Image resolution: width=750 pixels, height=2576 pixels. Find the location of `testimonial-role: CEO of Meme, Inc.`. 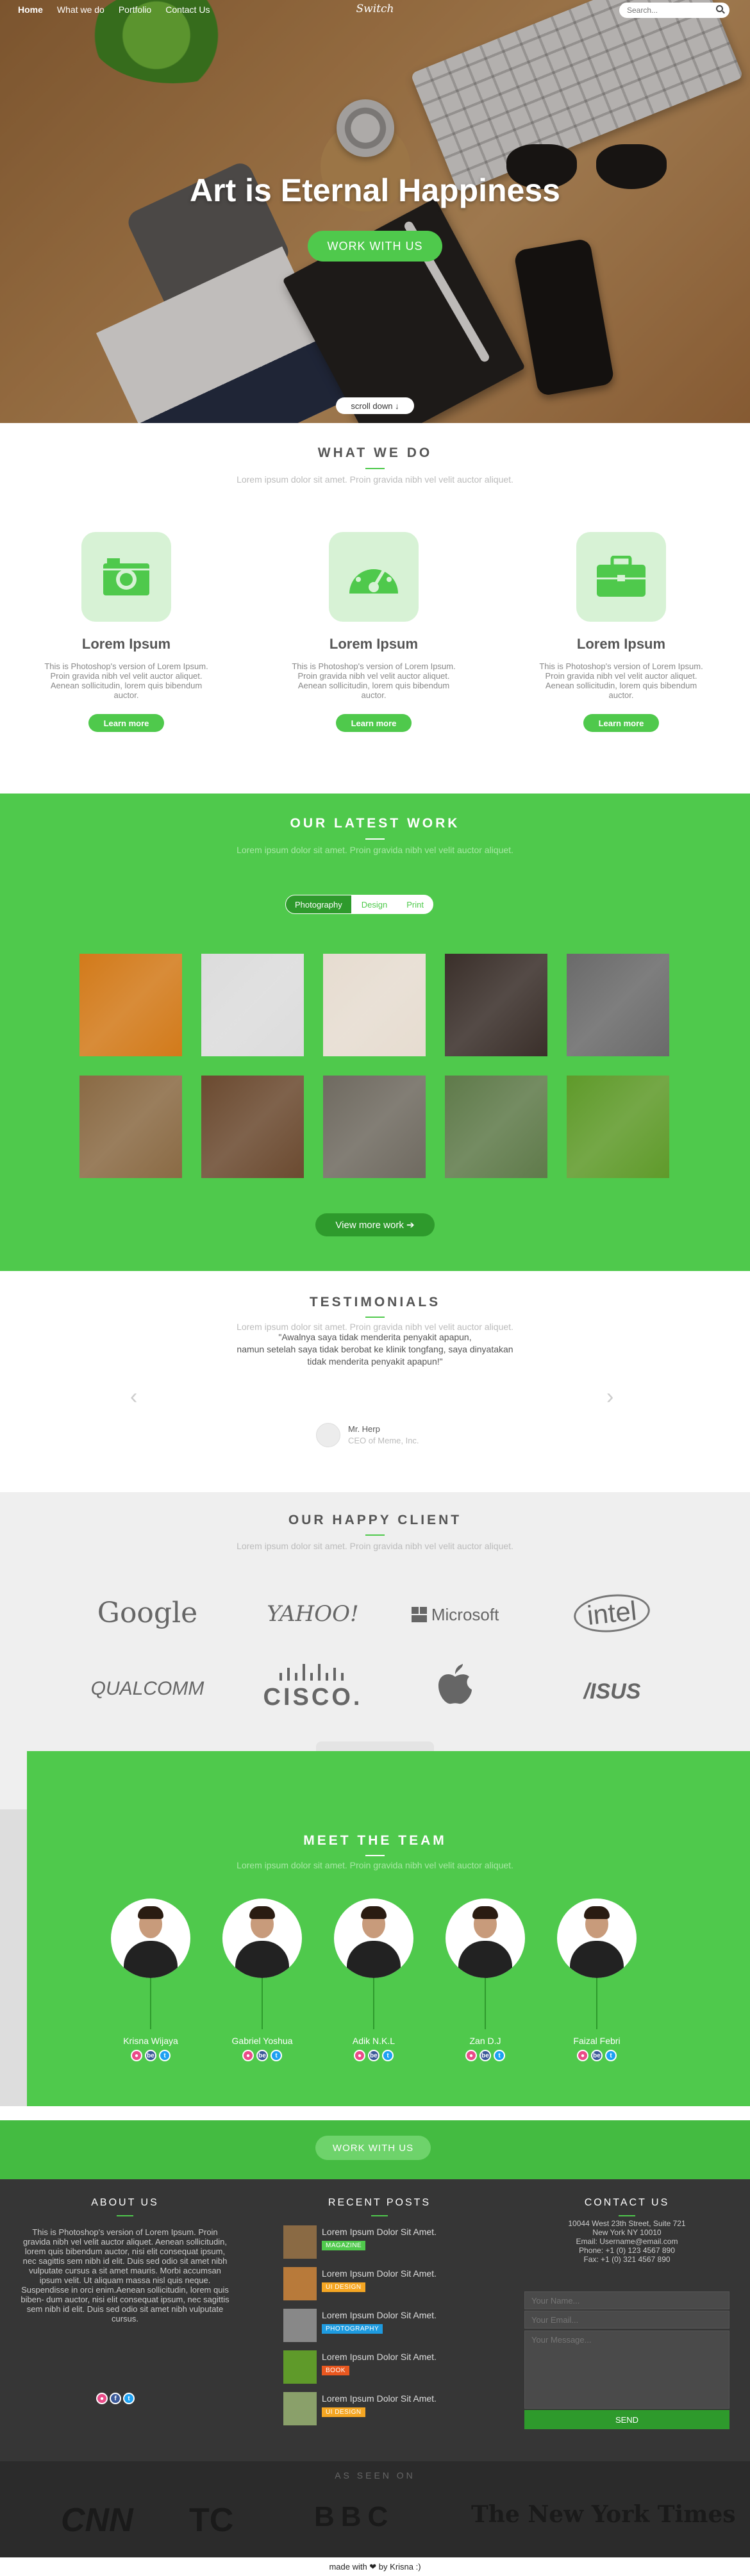

testimonial-role: CEO of Meme, Inc. is located at coordinates (383, 1440).